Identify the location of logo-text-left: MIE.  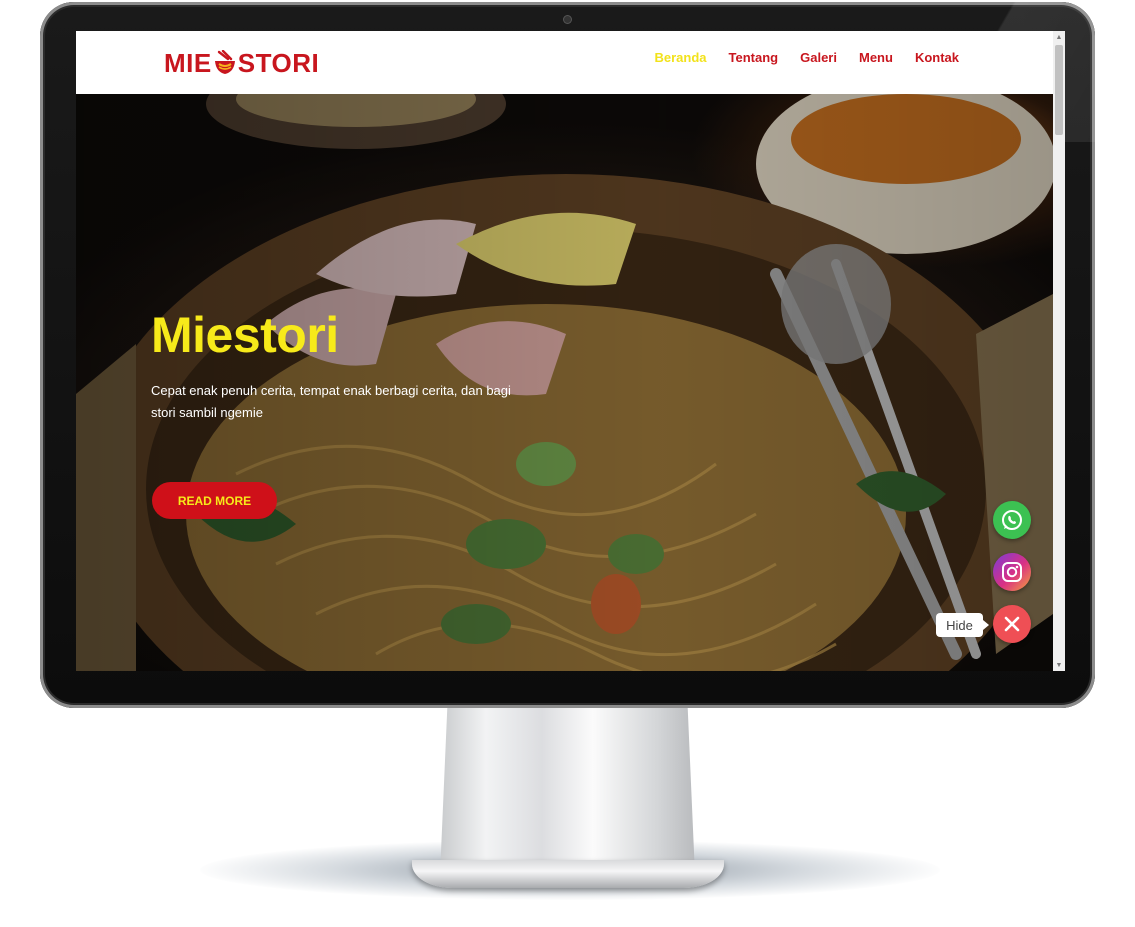
(188, 62).